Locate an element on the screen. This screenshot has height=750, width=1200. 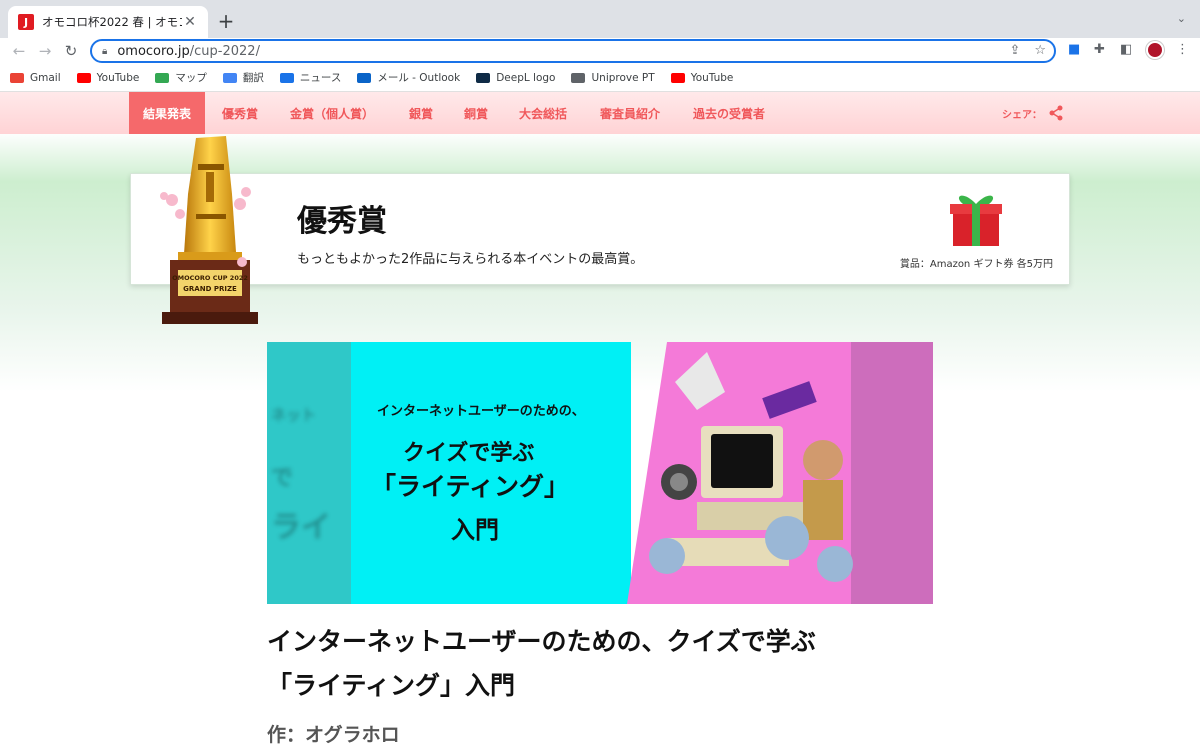
bookmark-item: Gmail is located at coordinates (35, 78).